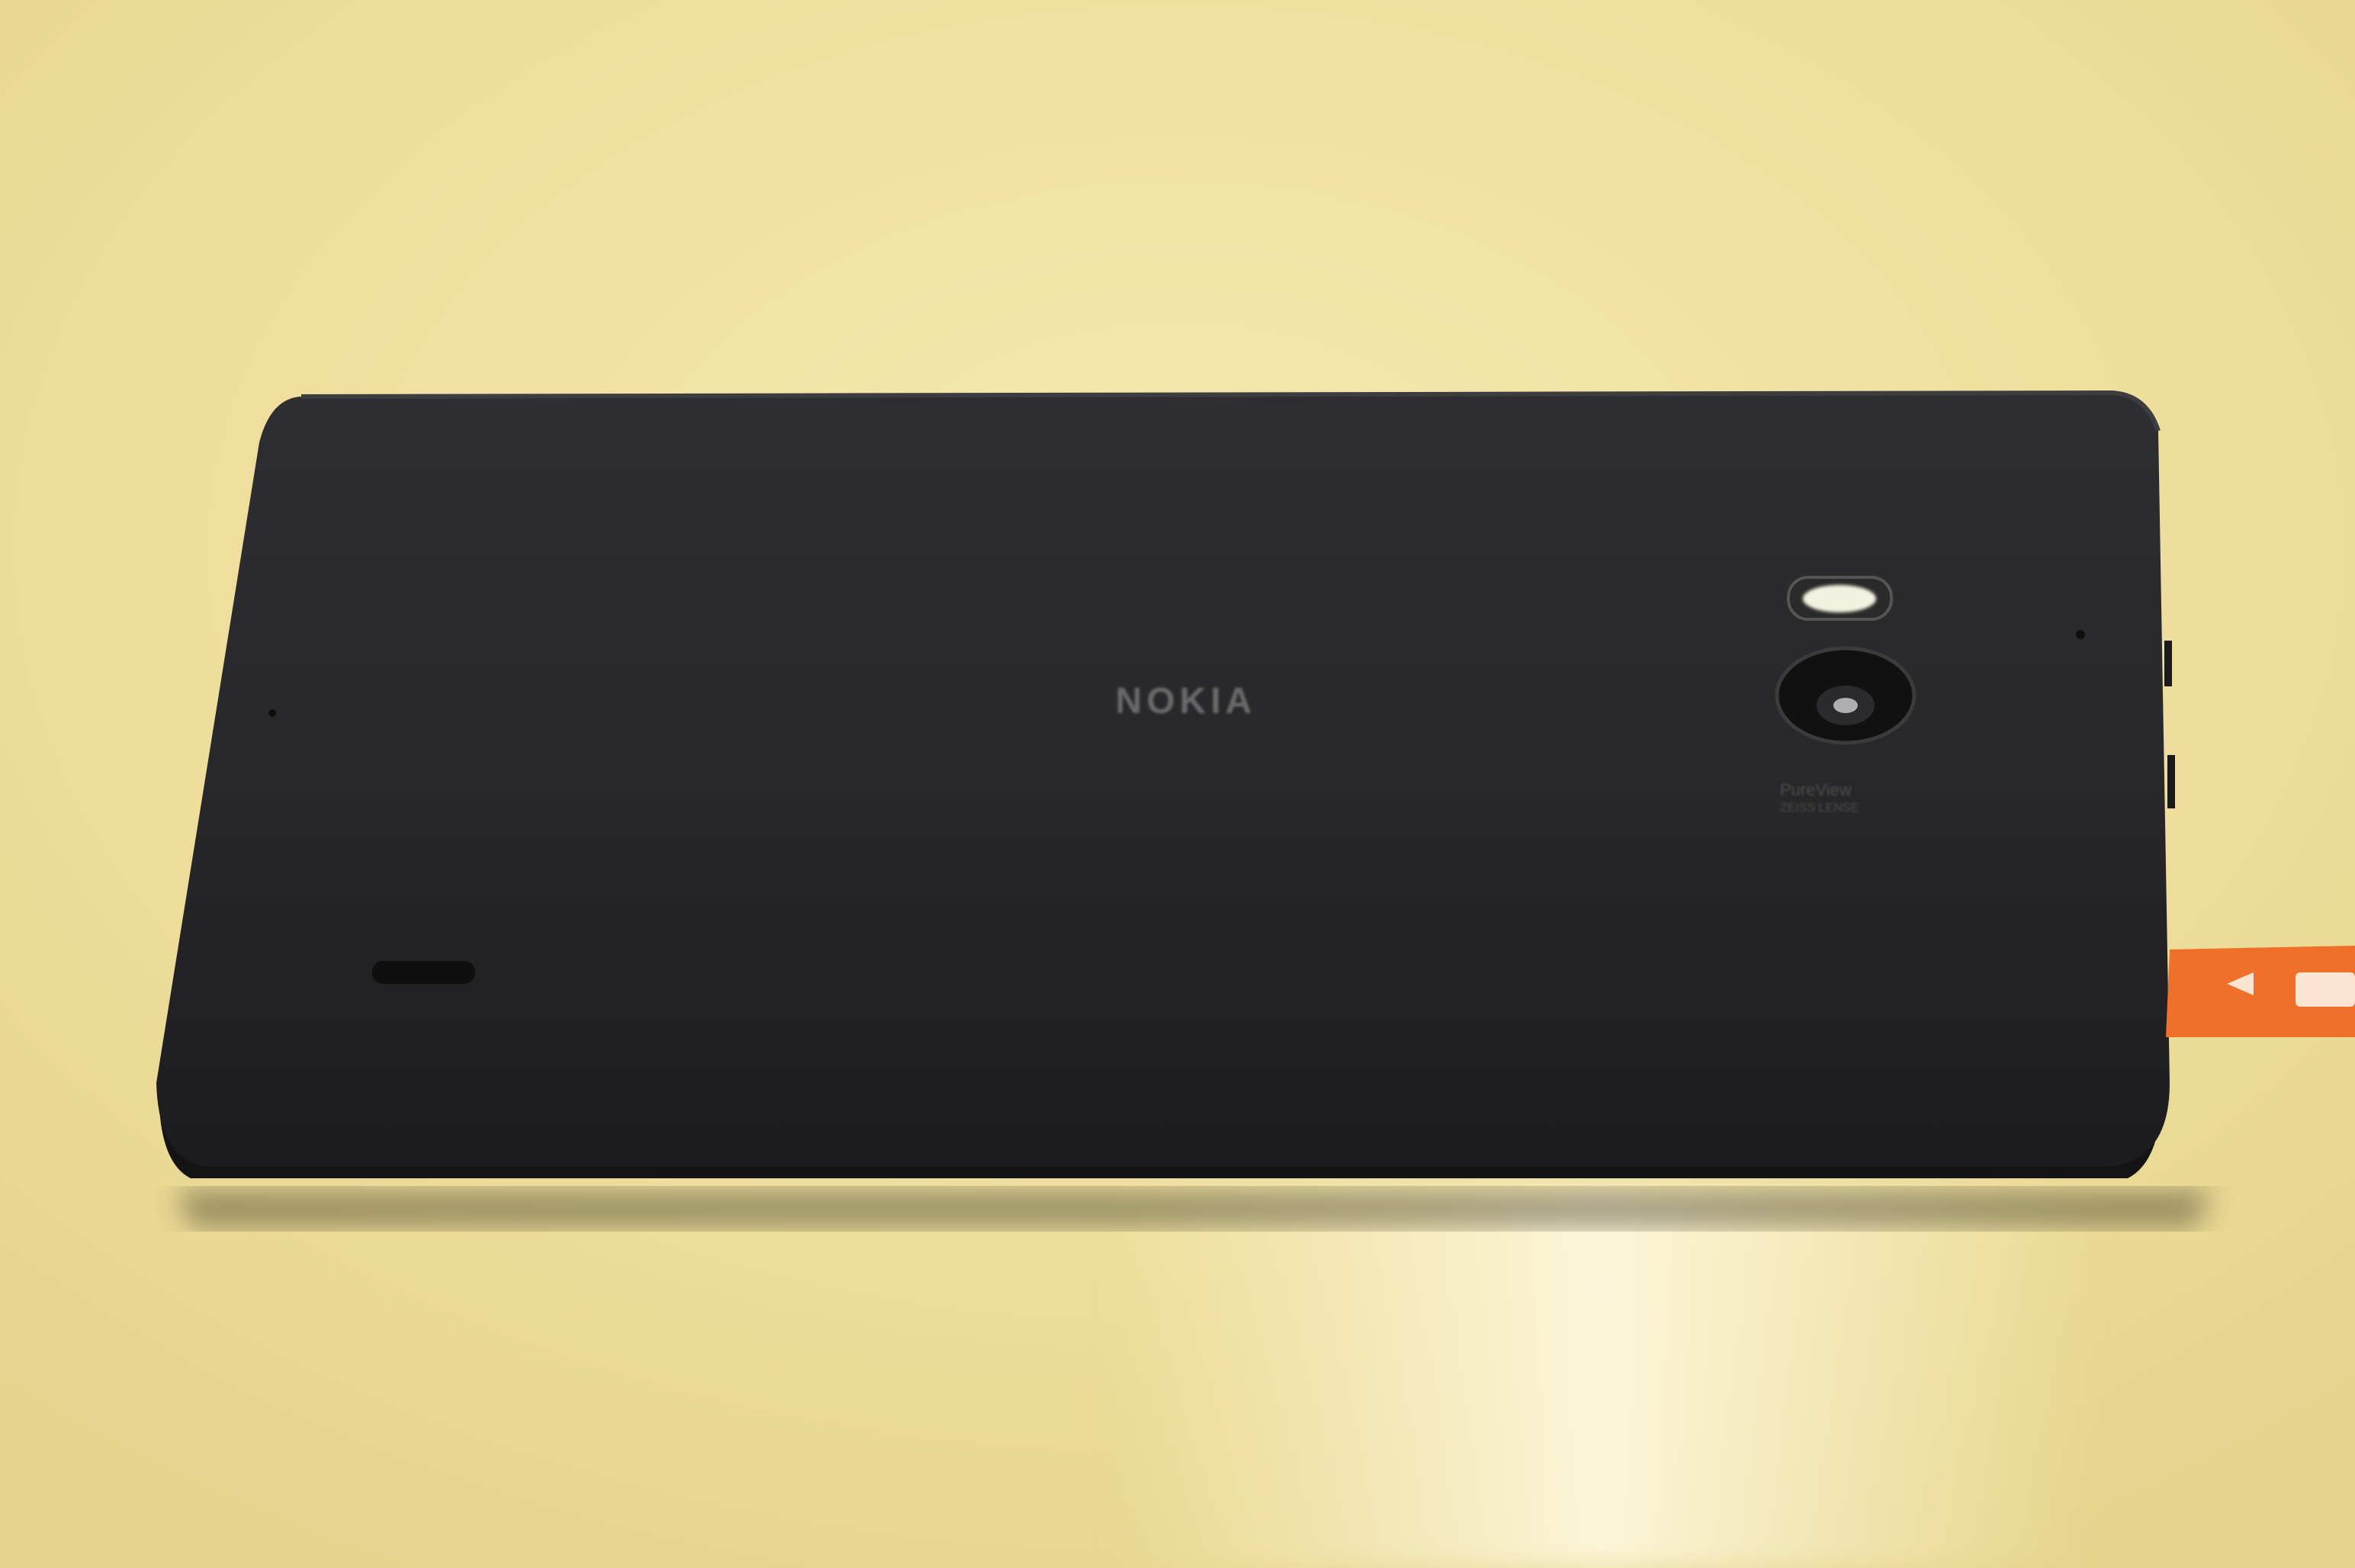 This screenshot has height=1568, width=2355. I want to click on speaker-grille-icon, so click(423, 972).